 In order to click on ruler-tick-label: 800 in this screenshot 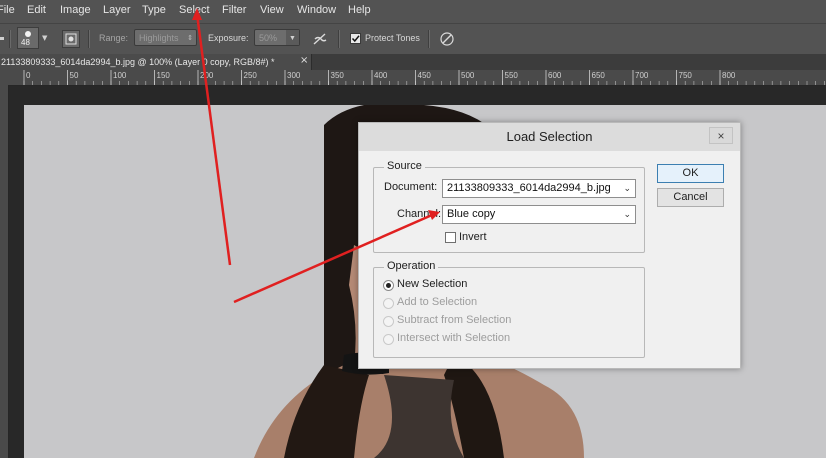, I will do `click(729, 75)`.